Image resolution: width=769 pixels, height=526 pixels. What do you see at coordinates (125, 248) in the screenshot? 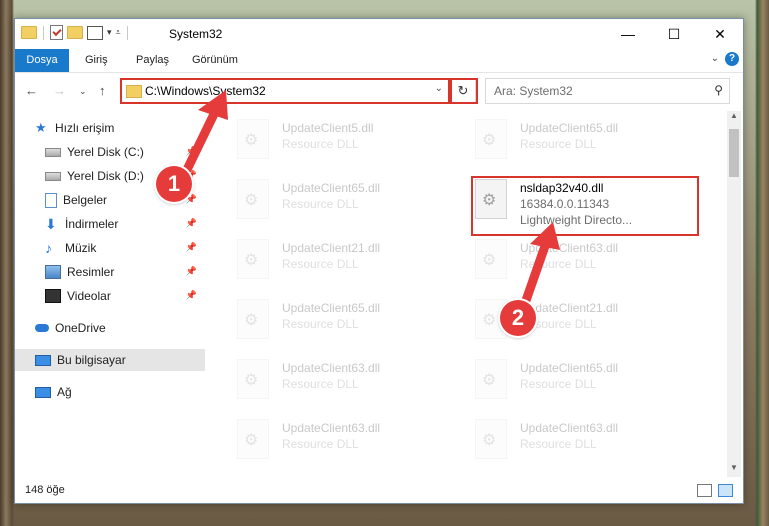
I see `sidebar-item-music: ♪ Müzik 📌` at bounding box center [125, 248].